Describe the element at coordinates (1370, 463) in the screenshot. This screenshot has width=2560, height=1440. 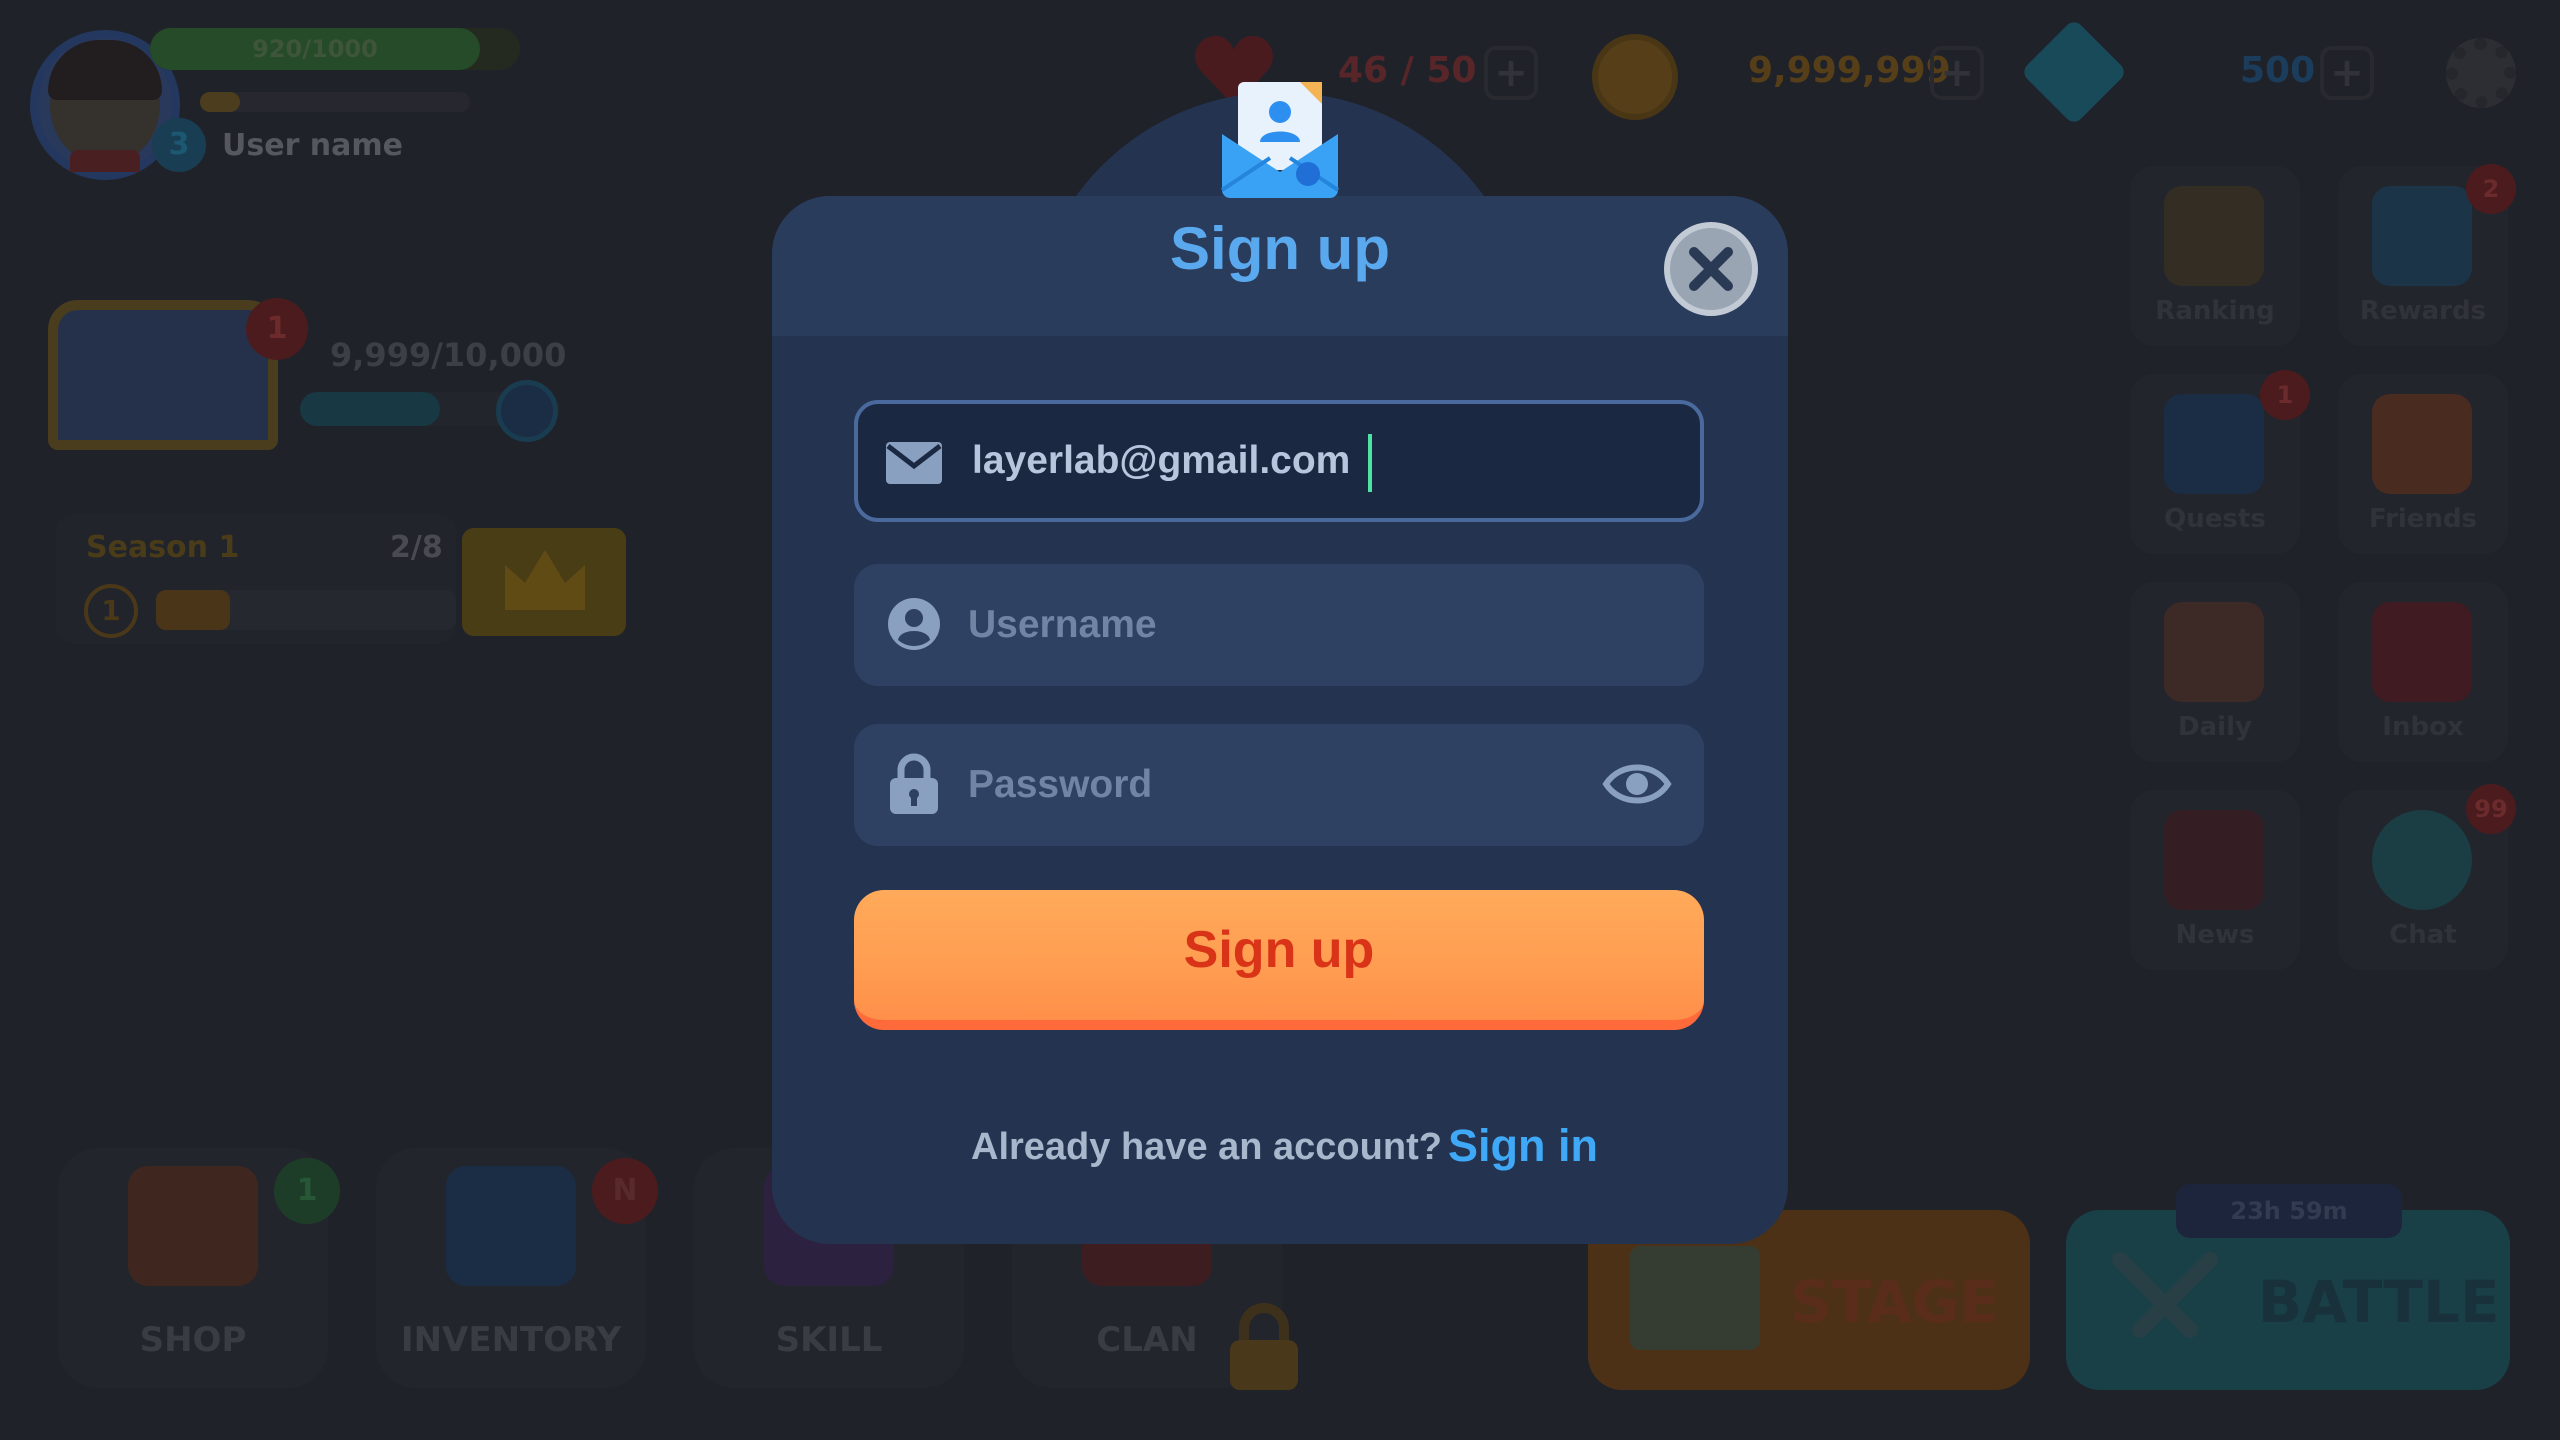
I see `text-caret` at that location.